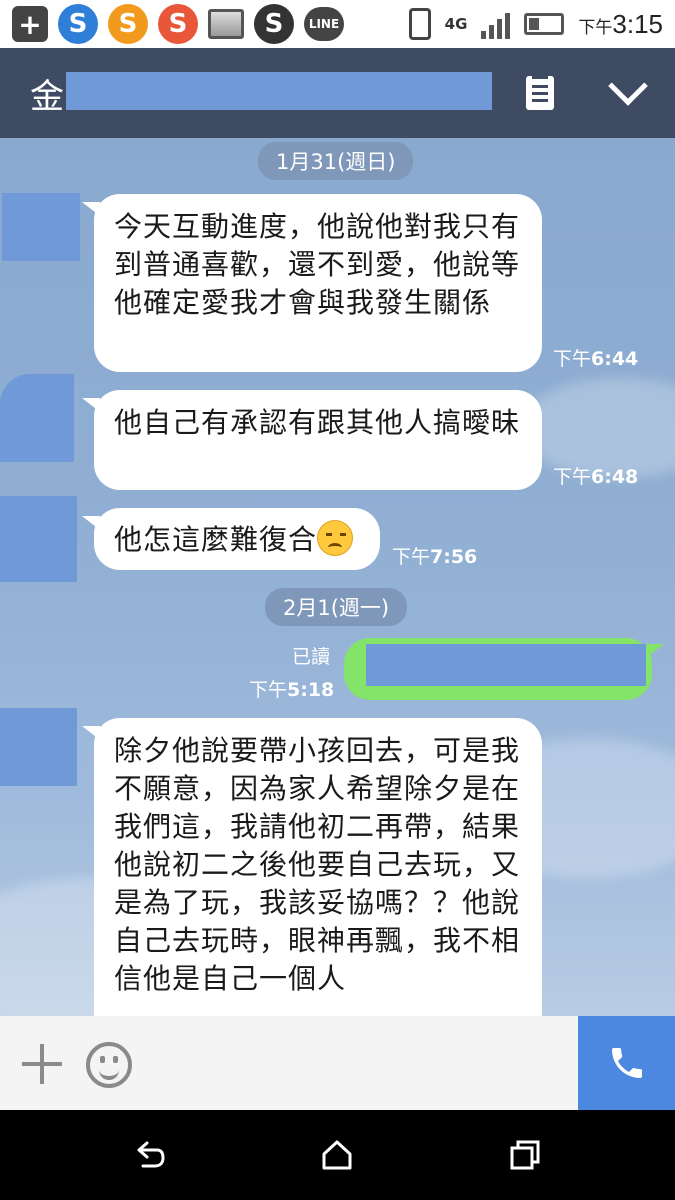 This screenshot has width=675, height=1200. I want to click on message-time: 下午7:56, so click(435, 557).